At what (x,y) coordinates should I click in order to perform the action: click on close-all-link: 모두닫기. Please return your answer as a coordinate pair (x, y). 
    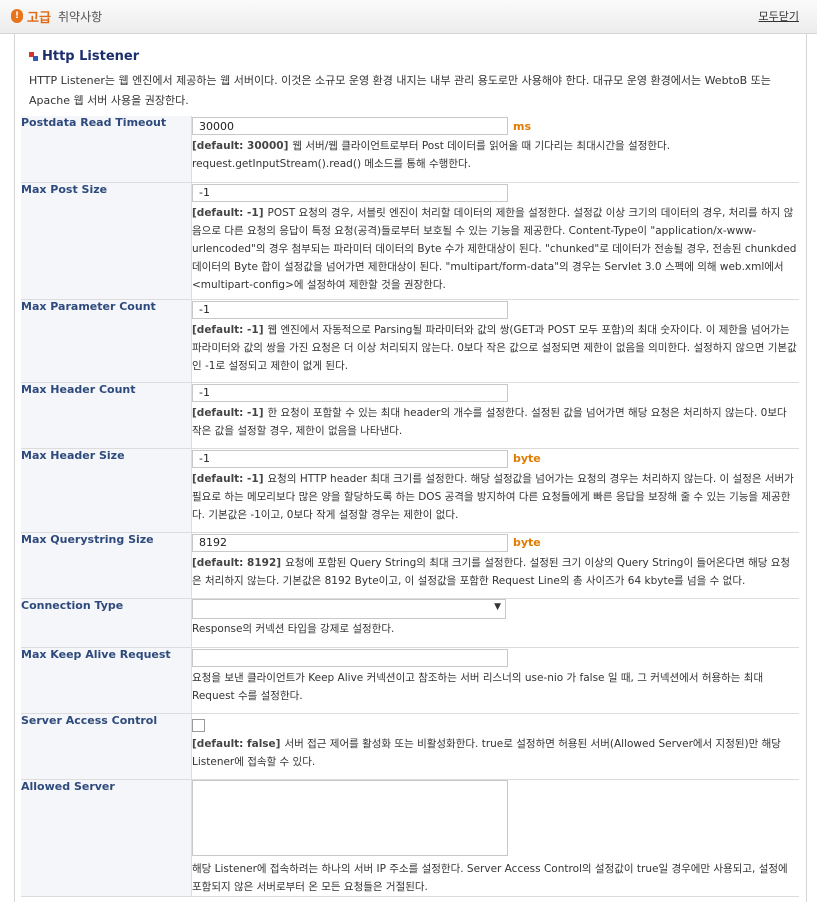
    Looking at the image, I should click on (779, 16).